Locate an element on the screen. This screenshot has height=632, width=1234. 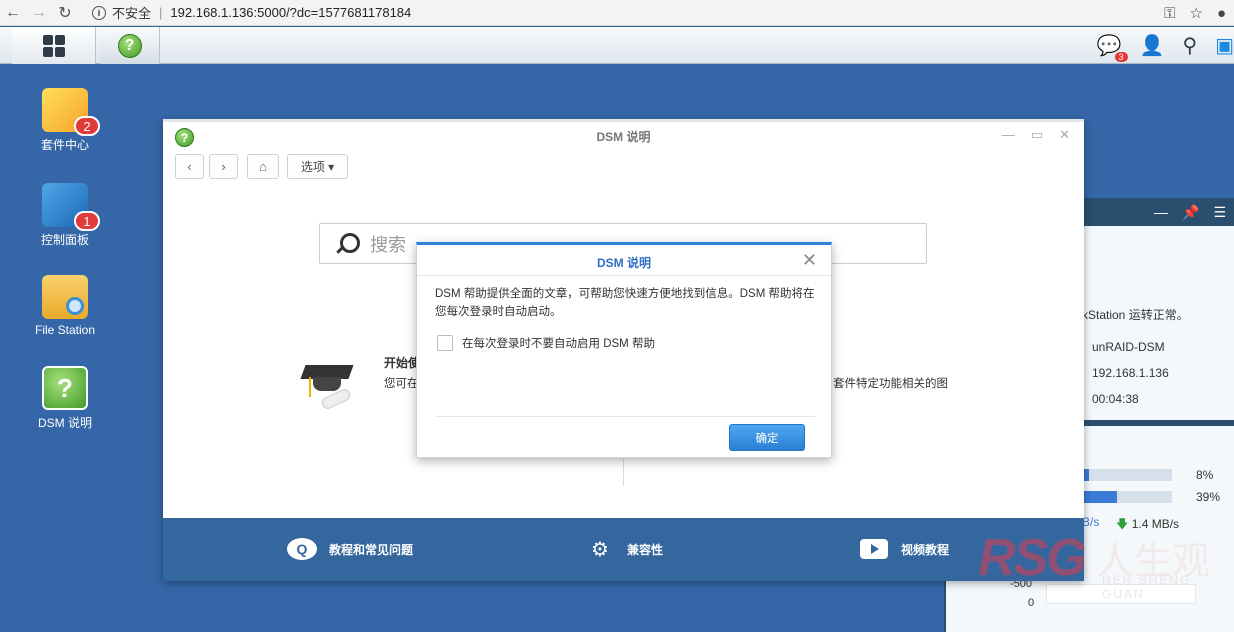
desktop-icon-dsm-help: ? DSM 说明 is located at coordinates (65, 398).